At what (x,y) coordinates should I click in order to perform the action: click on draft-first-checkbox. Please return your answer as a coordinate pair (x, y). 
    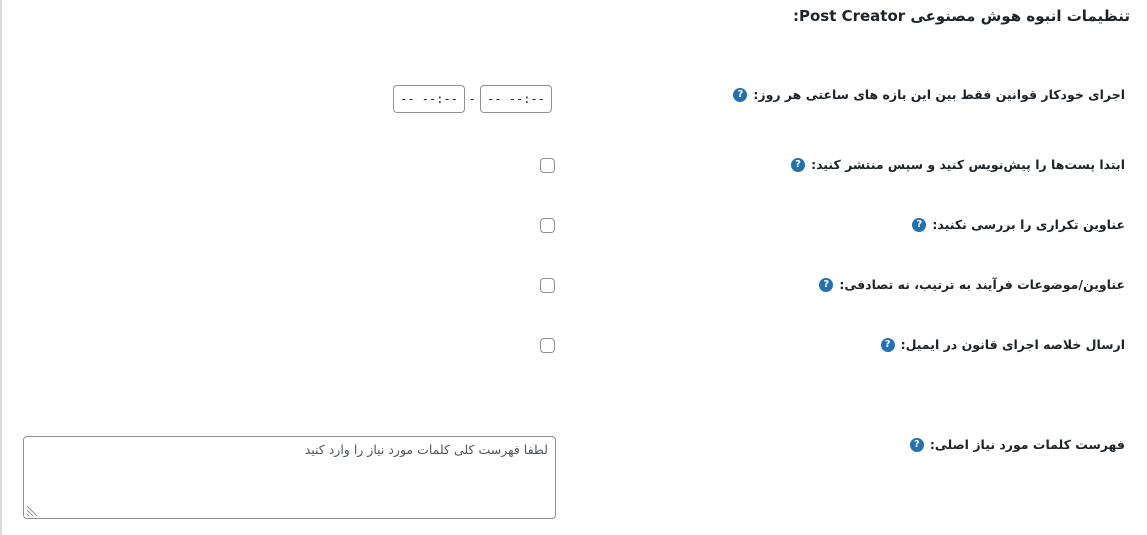
    Looking at the image, I should click on (547, 165).